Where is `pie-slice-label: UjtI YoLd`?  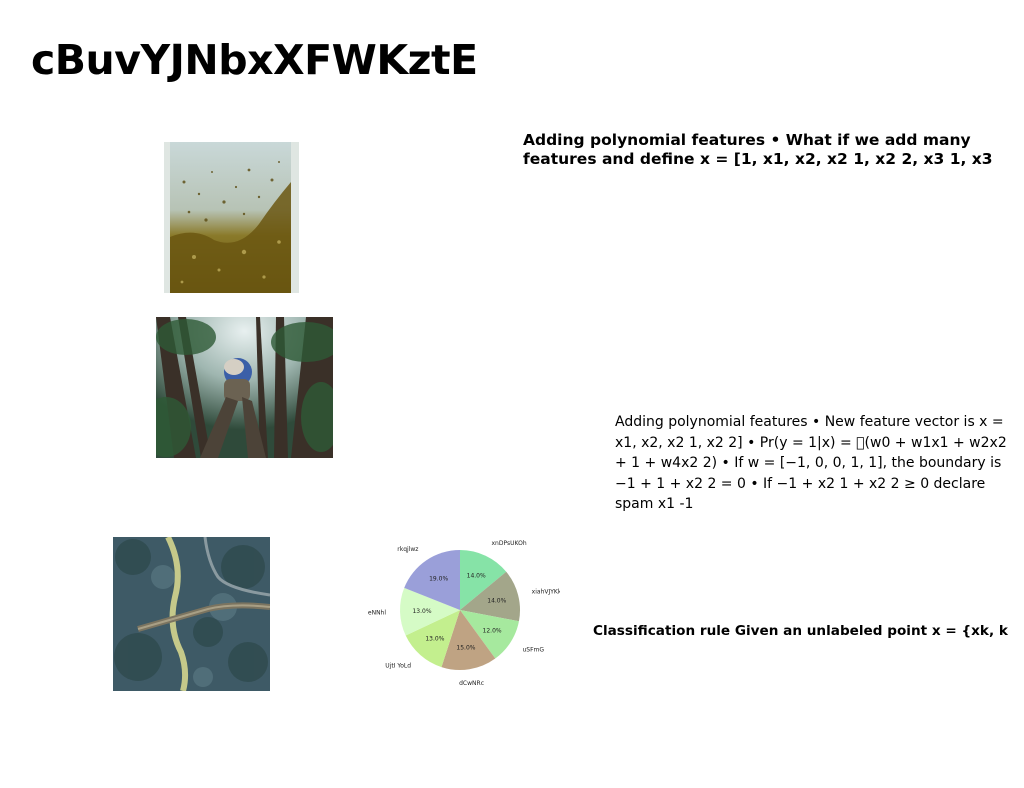 pie-slice-label: UjtI YoLd is located at coordinates (398, 666).